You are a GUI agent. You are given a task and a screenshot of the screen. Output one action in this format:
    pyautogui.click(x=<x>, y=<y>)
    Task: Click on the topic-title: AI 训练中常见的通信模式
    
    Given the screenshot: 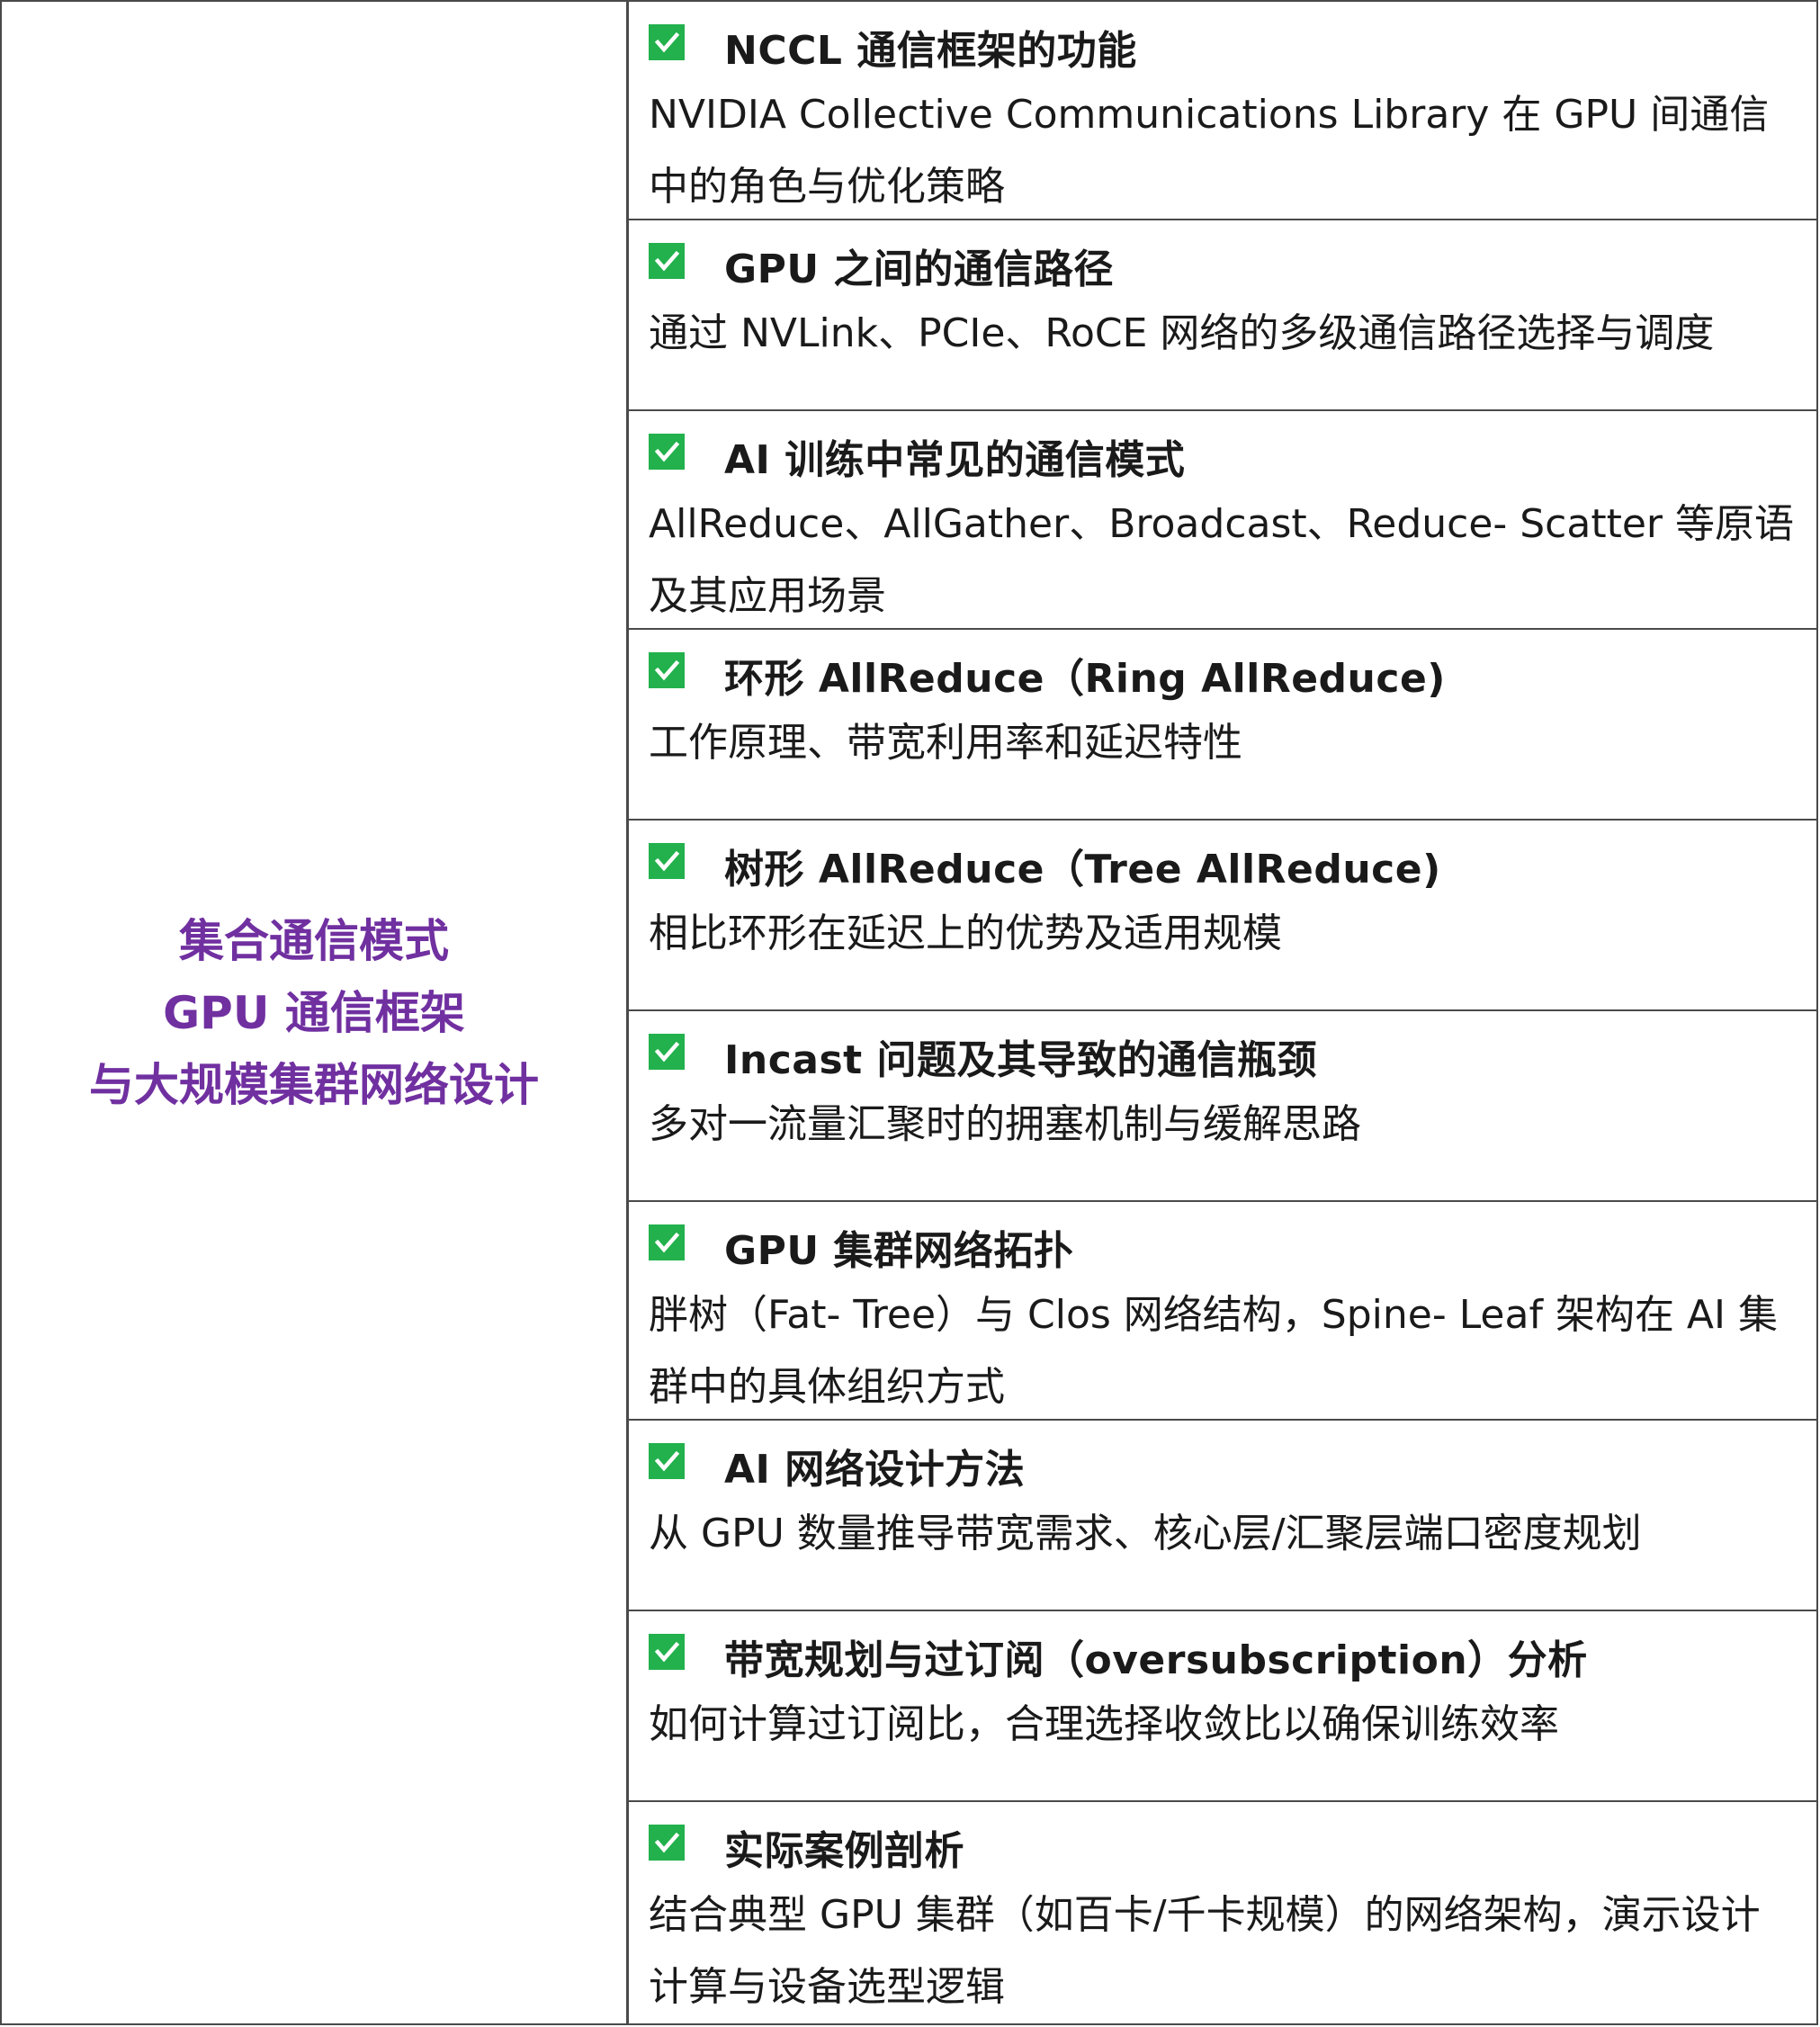 What is the action you would take?
    pyautogui.click(x=955, y=460)
    